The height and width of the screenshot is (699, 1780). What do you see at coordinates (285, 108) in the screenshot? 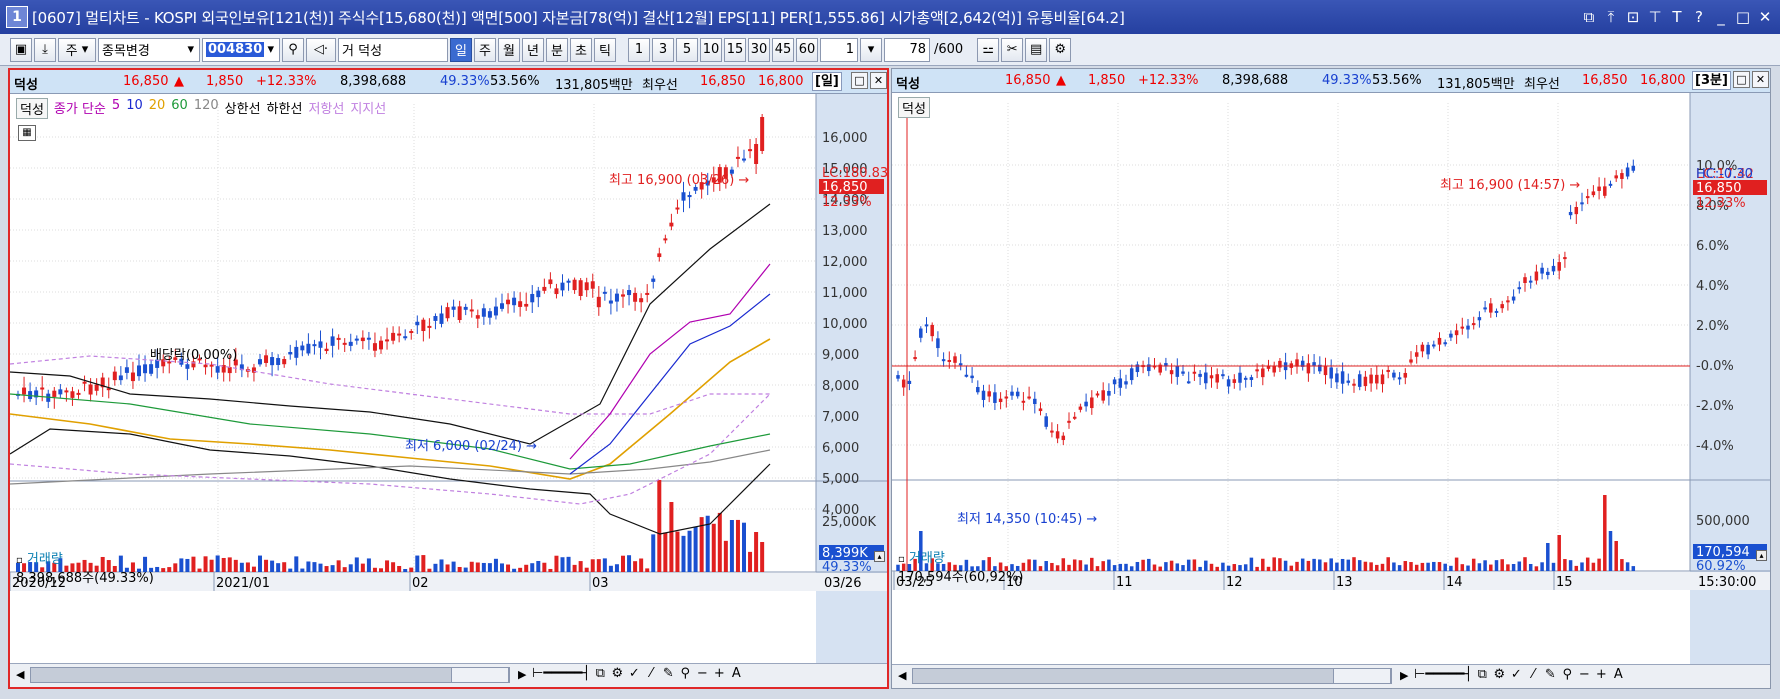
I see `legend-lower: 하한선` at bounding box center [285, 108].